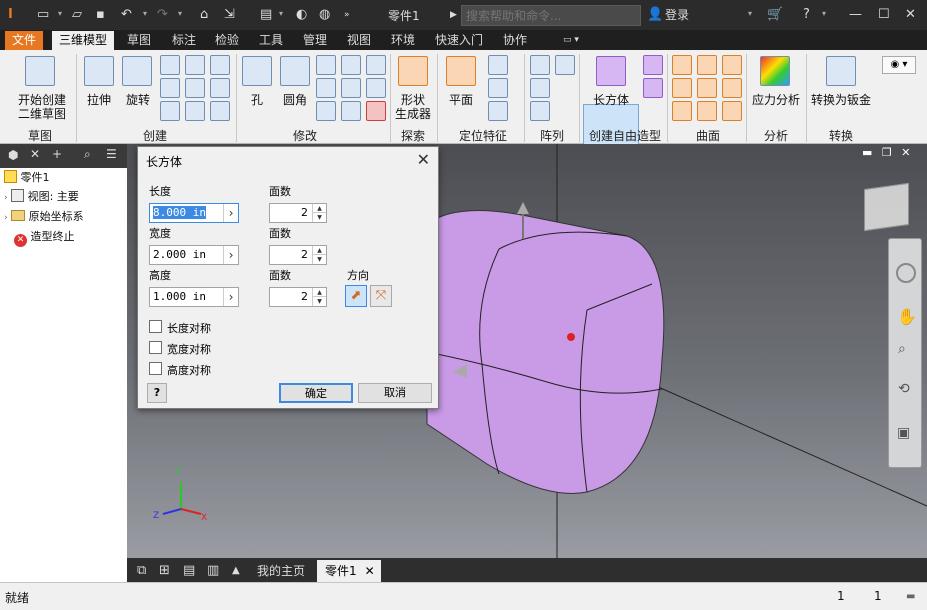  What do you see at coordinates (653, 65) in the screenshot?
I see `freeform-plane-icon` at bounding box center [653, 65].